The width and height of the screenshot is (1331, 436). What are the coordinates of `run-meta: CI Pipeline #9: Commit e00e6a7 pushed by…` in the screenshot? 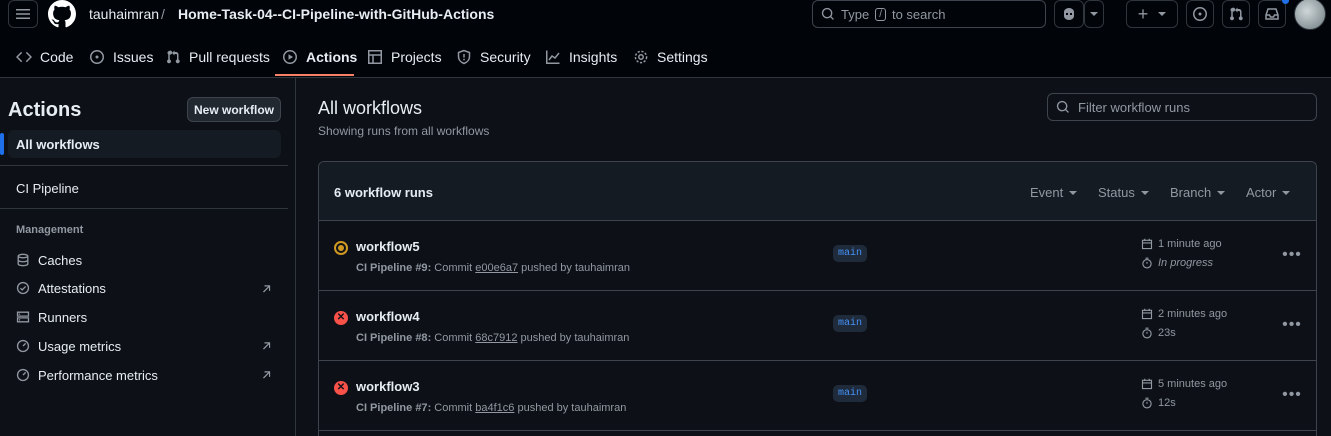 It's located at (493, 268).